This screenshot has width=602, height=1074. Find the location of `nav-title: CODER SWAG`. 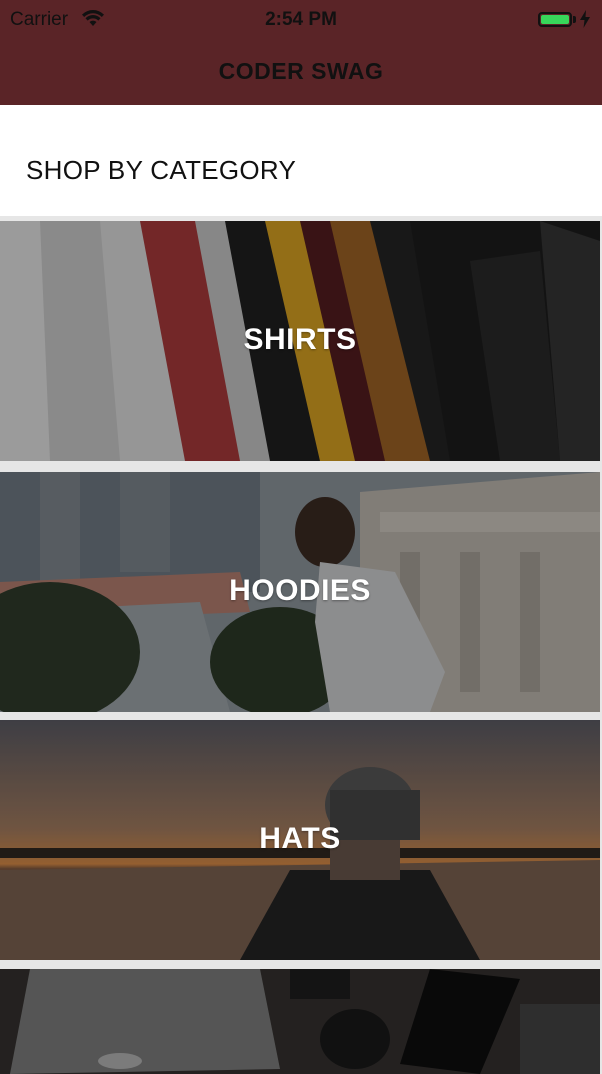

nav-title: CODER SWAG is located at coordinates (301, 71).